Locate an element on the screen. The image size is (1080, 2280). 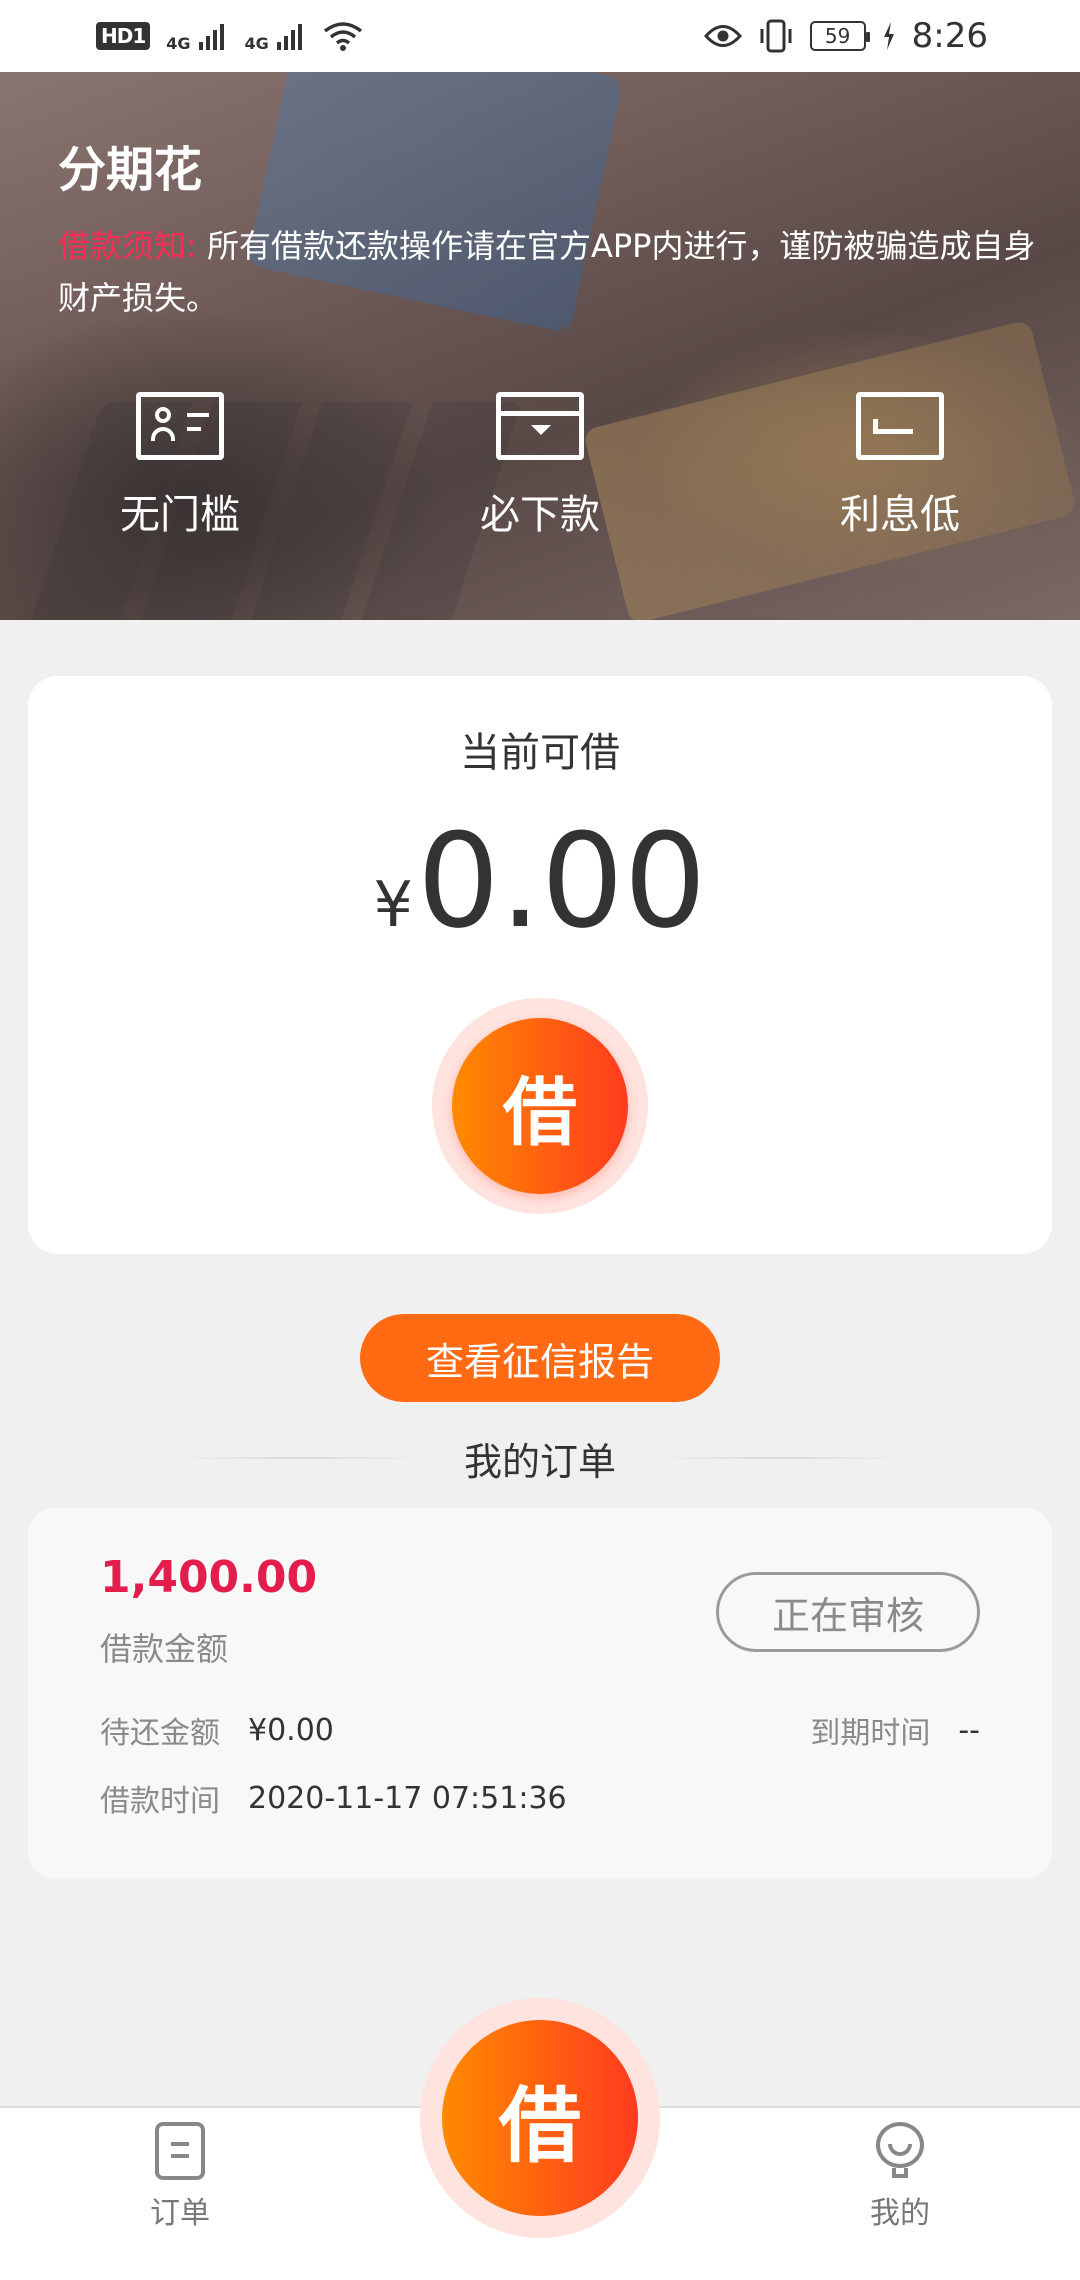
pending-amount-row: 待还金额 ¥0.00 is located at coordinates (217, 1730).